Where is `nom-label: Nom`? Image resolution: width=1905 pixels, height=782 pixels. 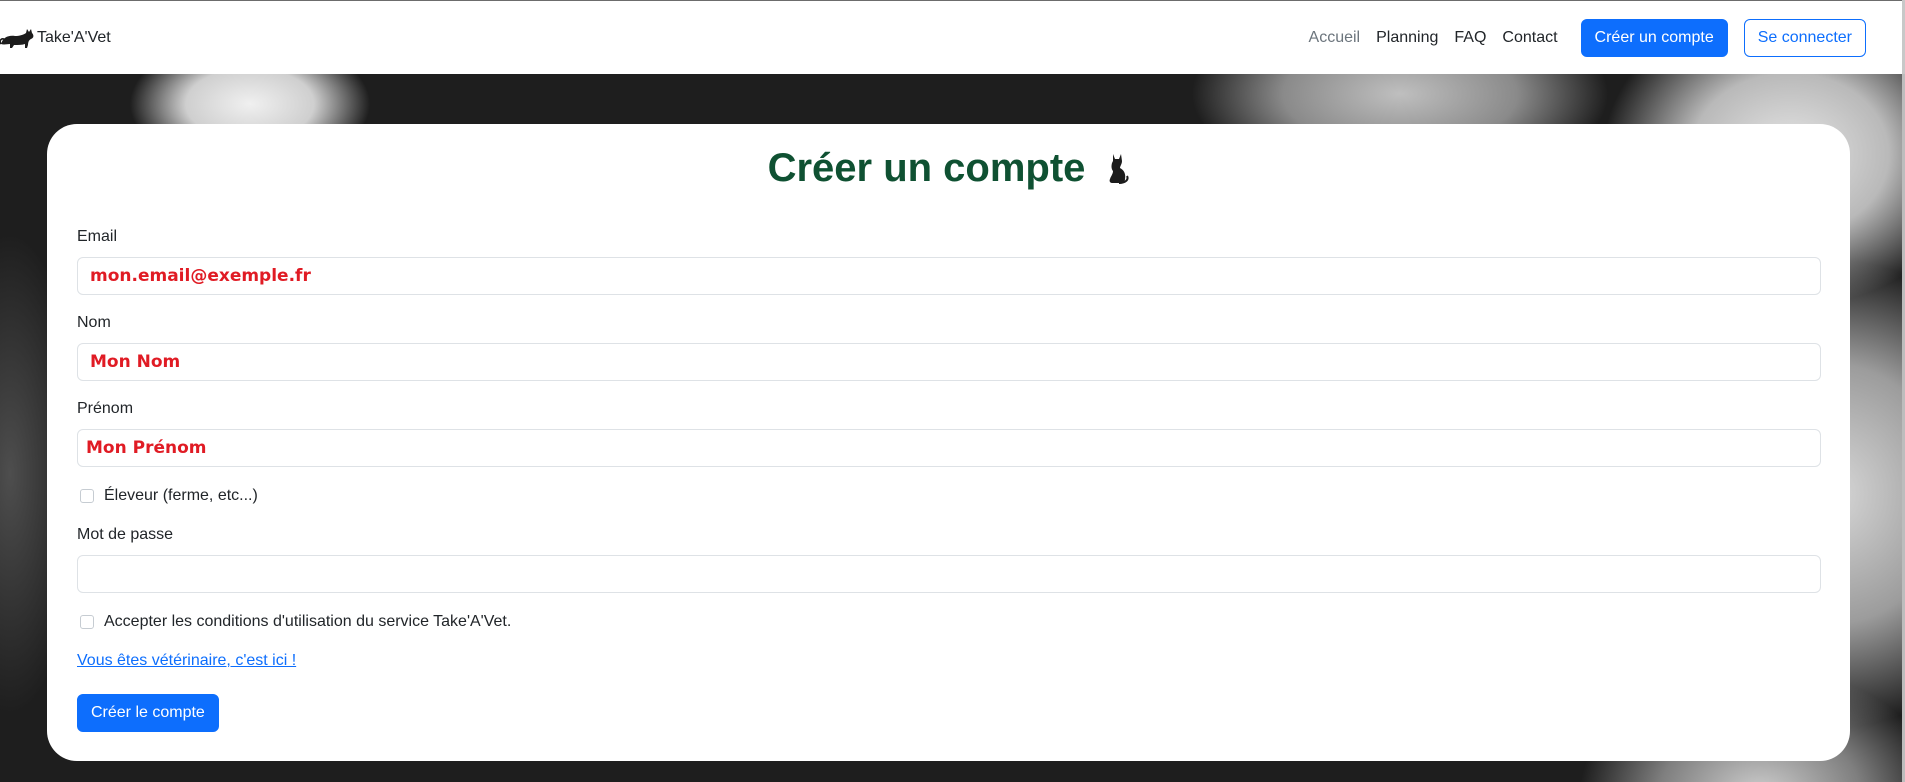
nom-label: Nom is located at coordinates (94, 322).